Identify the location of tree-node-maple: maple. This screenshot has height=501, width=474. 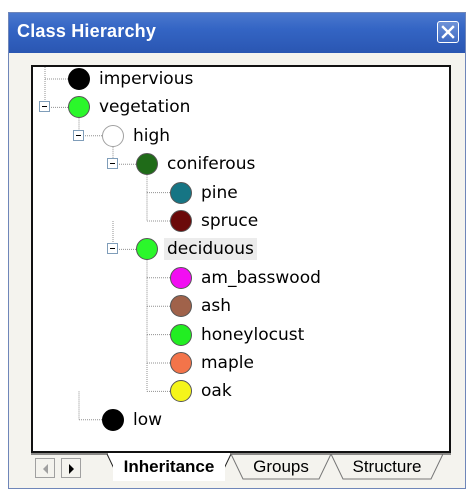
(227, 363).